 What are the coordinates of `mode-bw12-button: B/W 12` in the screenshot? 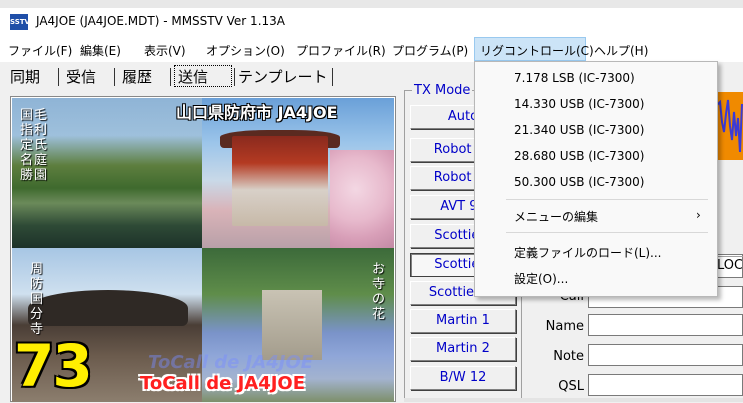 It's located at (463, 378).